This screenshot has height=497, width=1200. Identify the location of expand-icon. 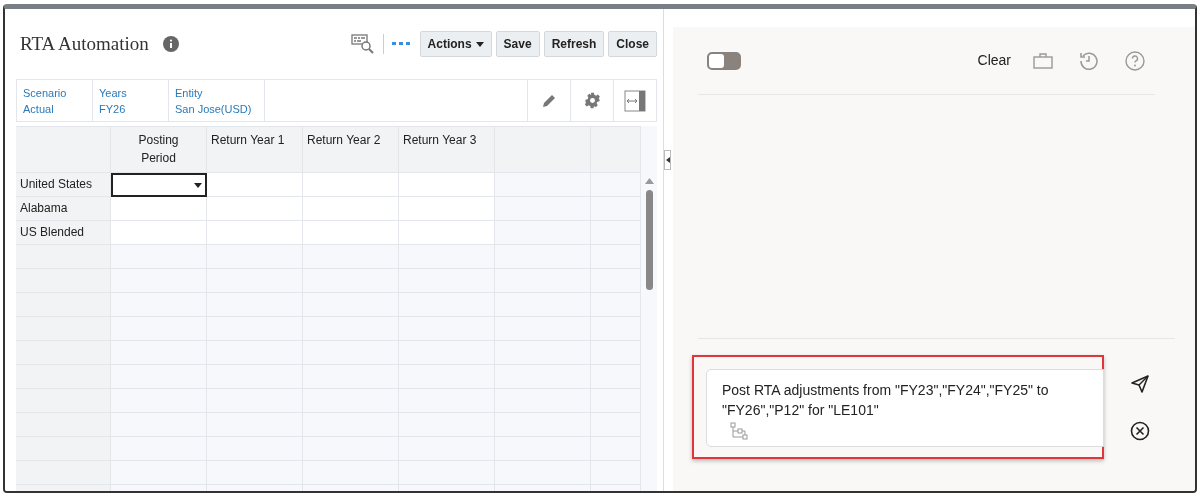
(635, 100).